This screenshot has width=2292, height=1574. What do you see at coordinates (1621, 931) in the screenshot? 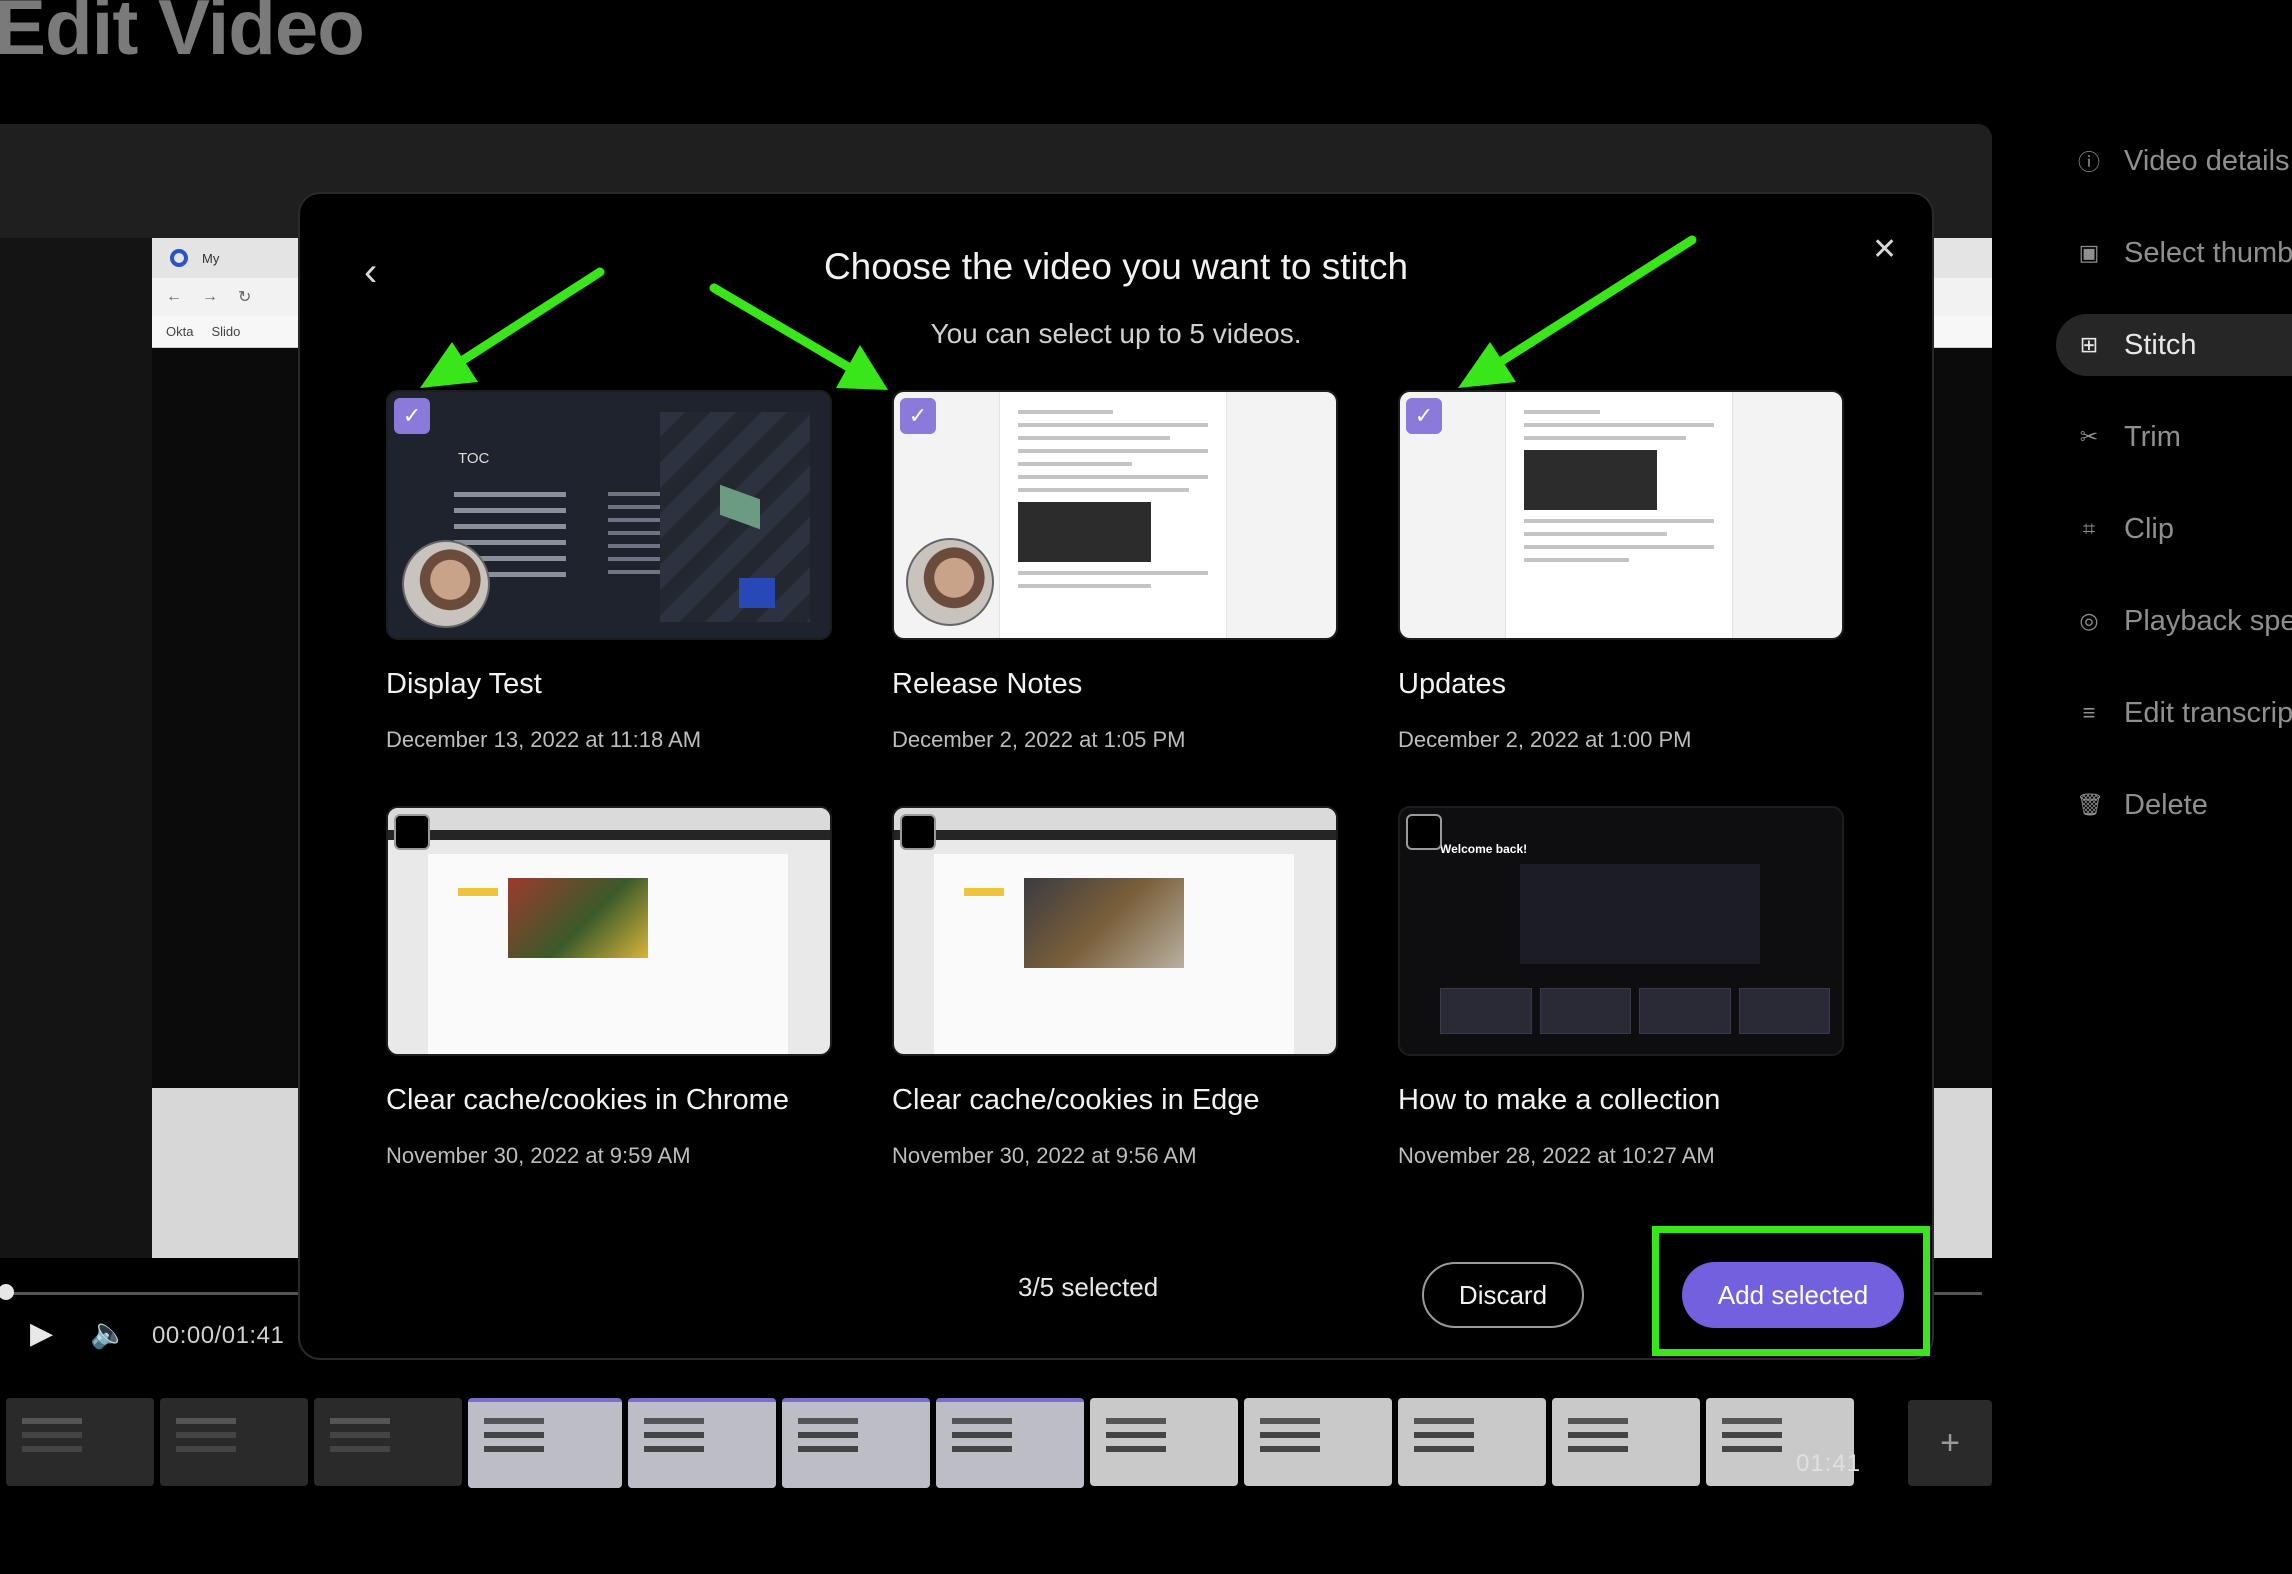
I see `video-thumbnail: Welcome back!` at bounding box center [1621, 931].